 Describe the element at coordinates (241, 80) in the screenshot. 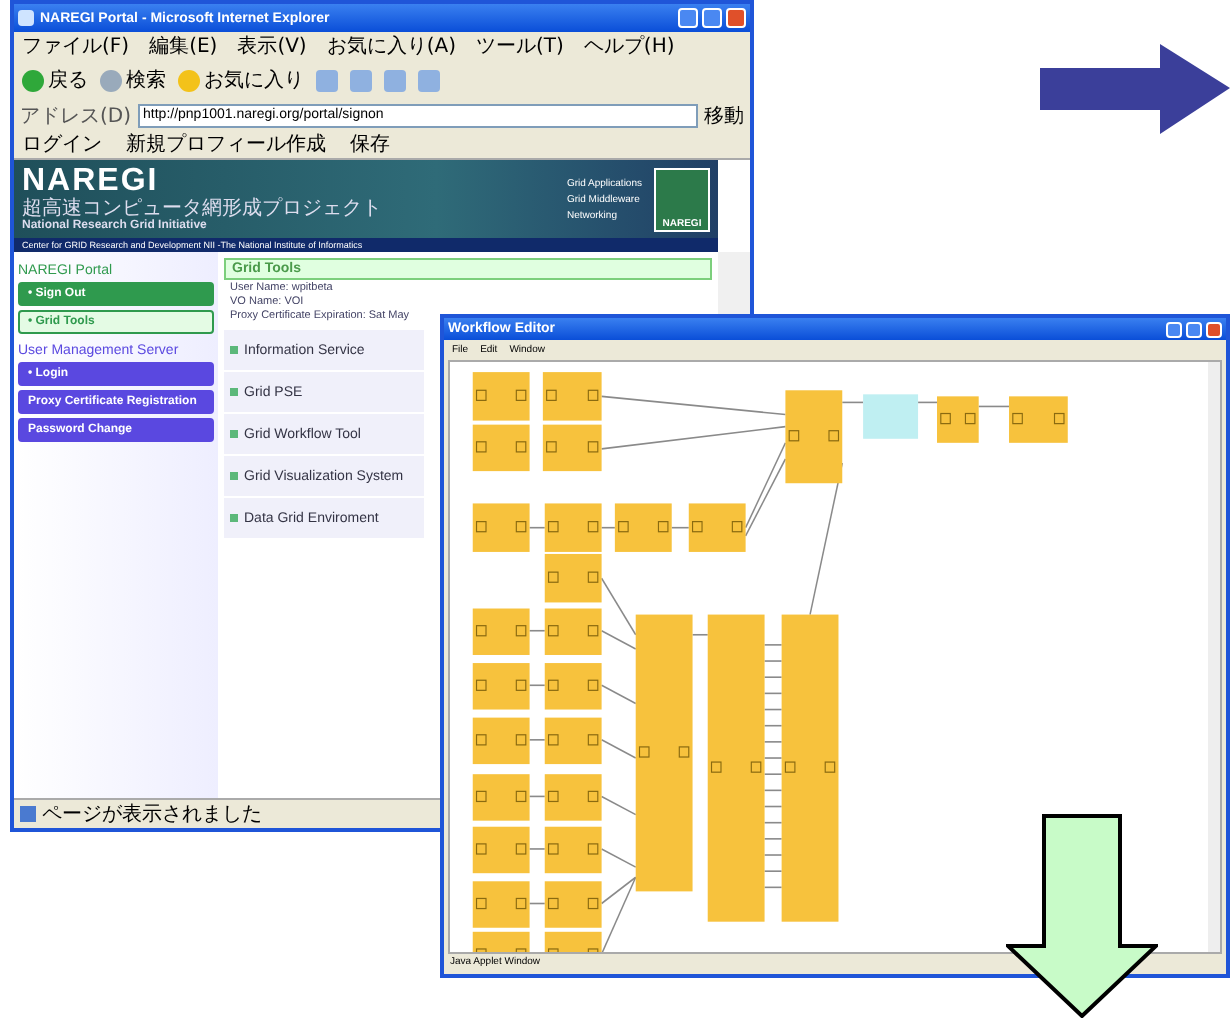

I see `toolbar-button: お気に入り` at that location.